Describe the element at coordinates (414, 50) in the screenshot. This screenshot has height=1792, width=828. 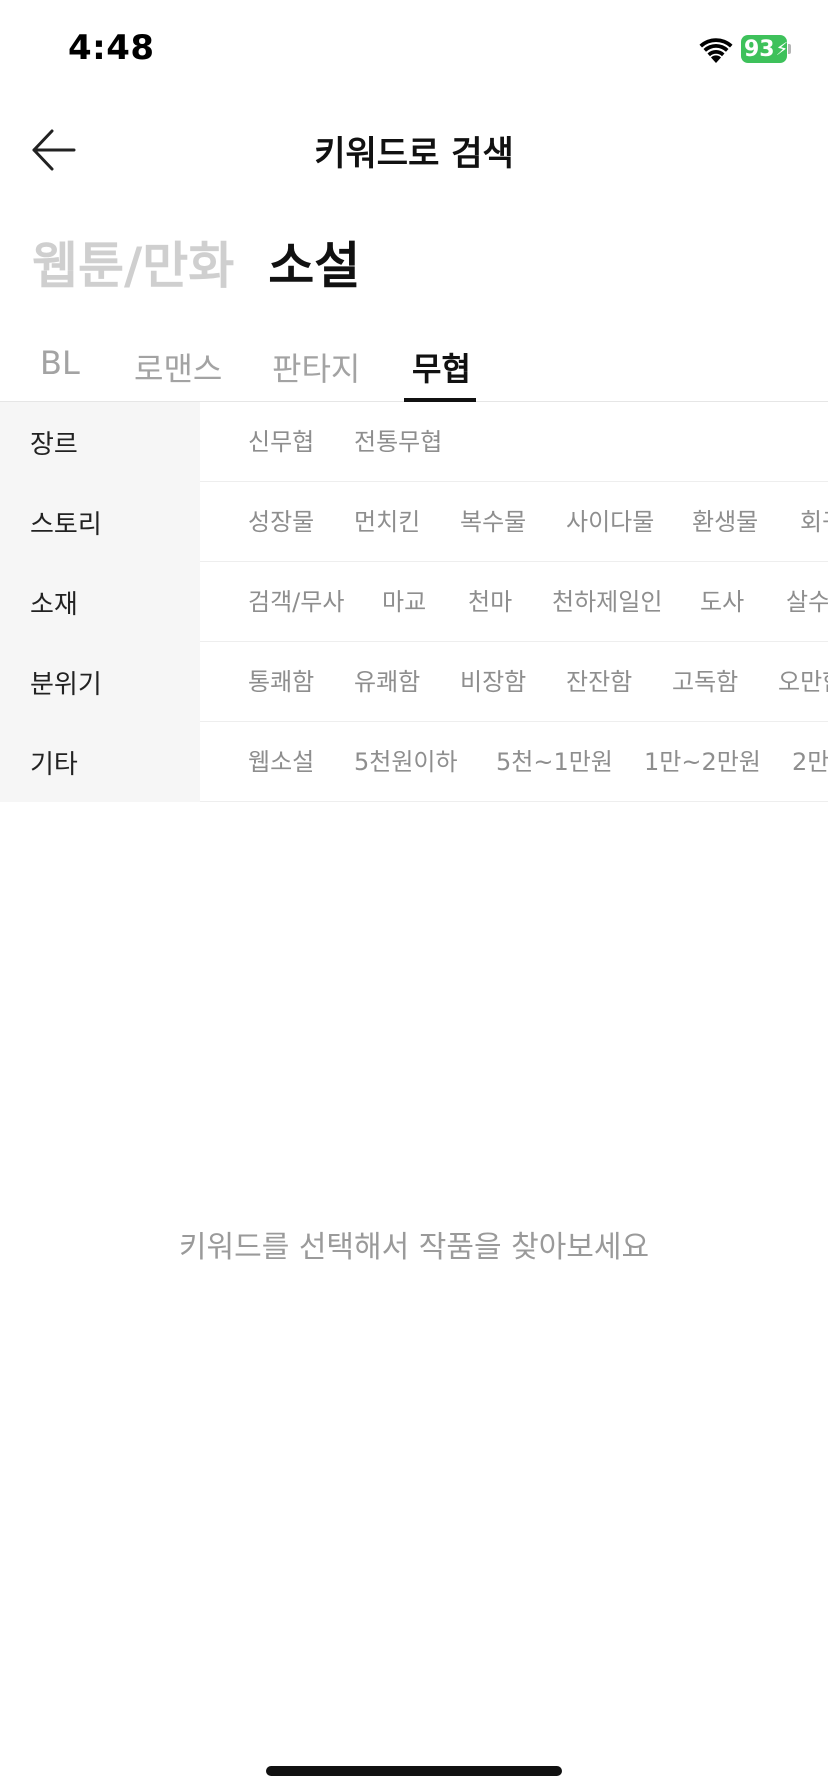
I see `status-bar: 4:48 93 ⚡` at that location.